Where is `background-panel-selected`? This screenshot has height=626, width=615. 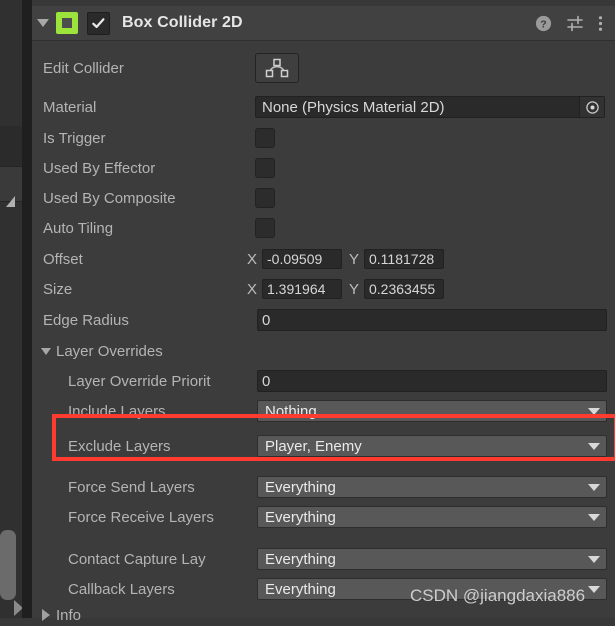 background-panel-selected is located at coordinates (11, 146).